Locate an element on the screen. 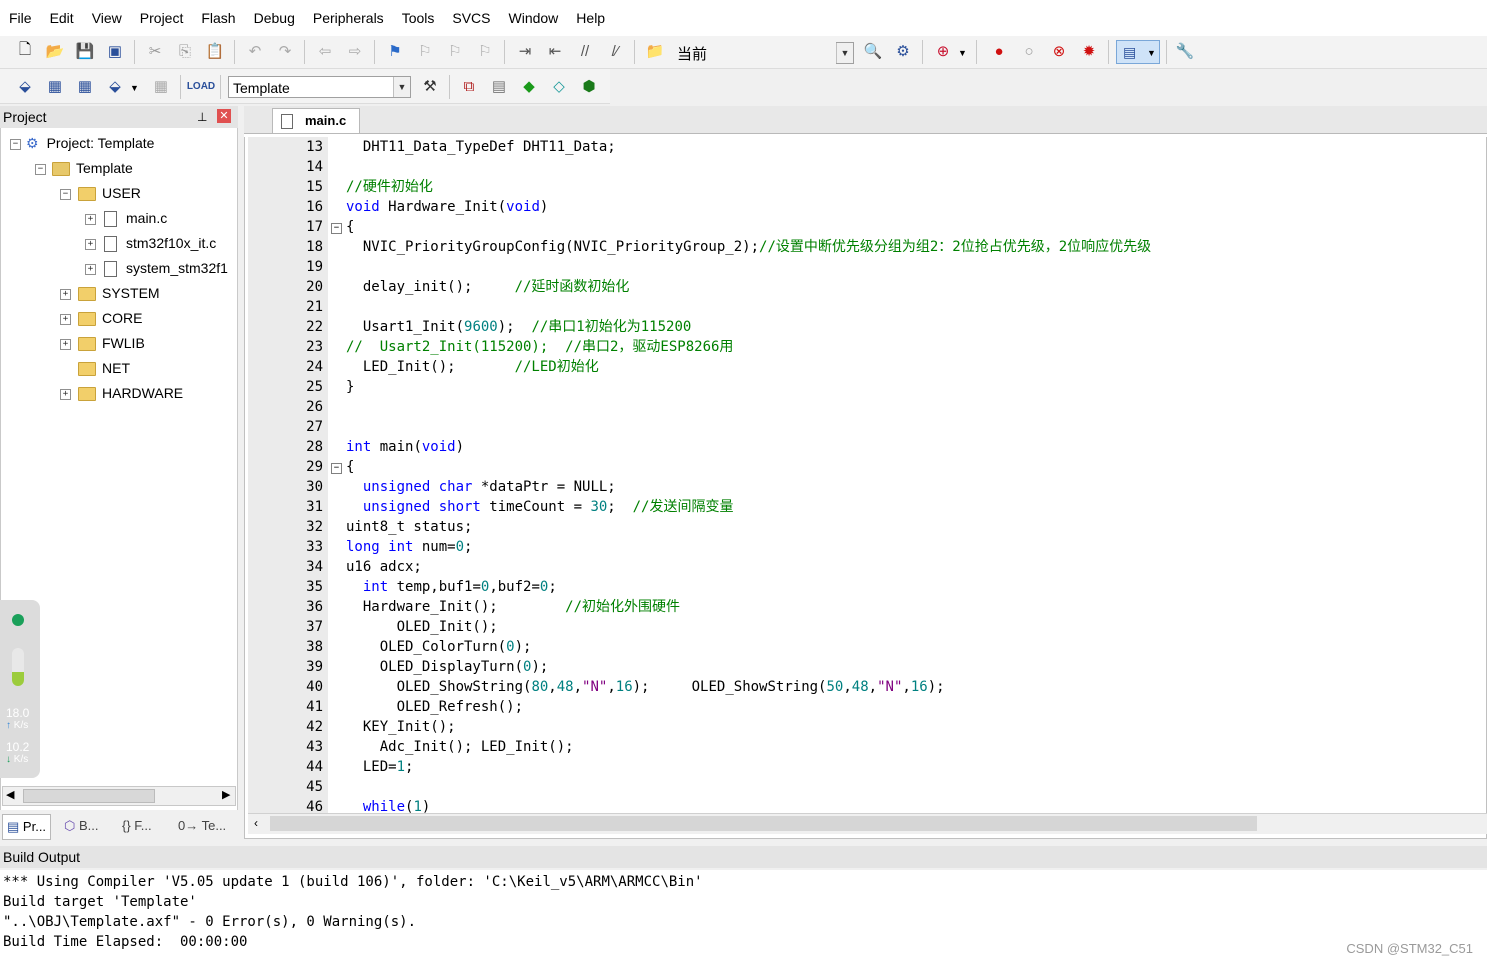 The image size is (1487, 964). tree-target: Template is located at coordinates (92, 168).